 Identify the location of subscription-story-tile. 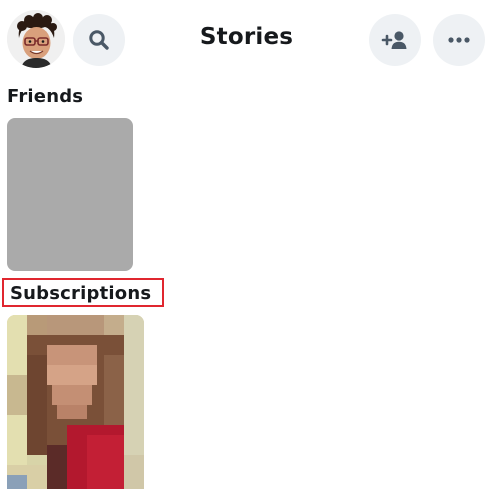
(75, 402).